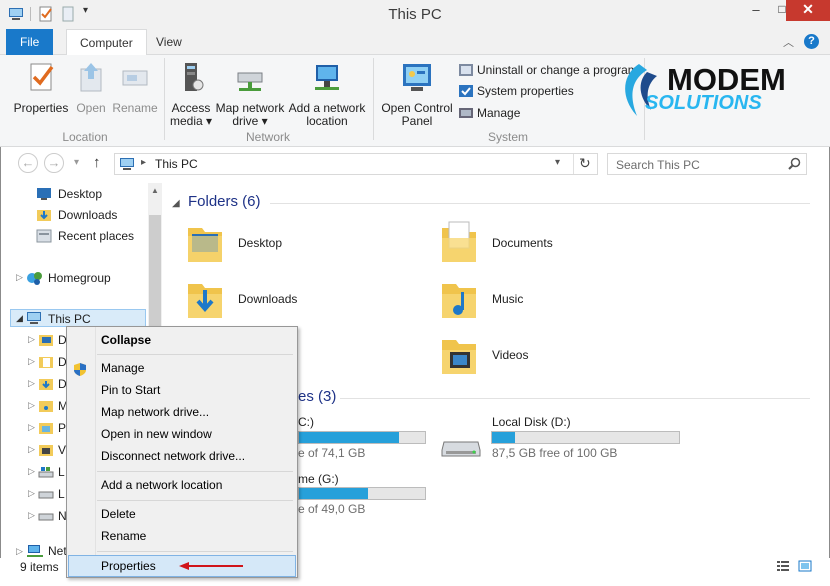  Describe the element at coordinates (62, 428) in the screenshot. I see `nav-item-pictures: P` at that location.